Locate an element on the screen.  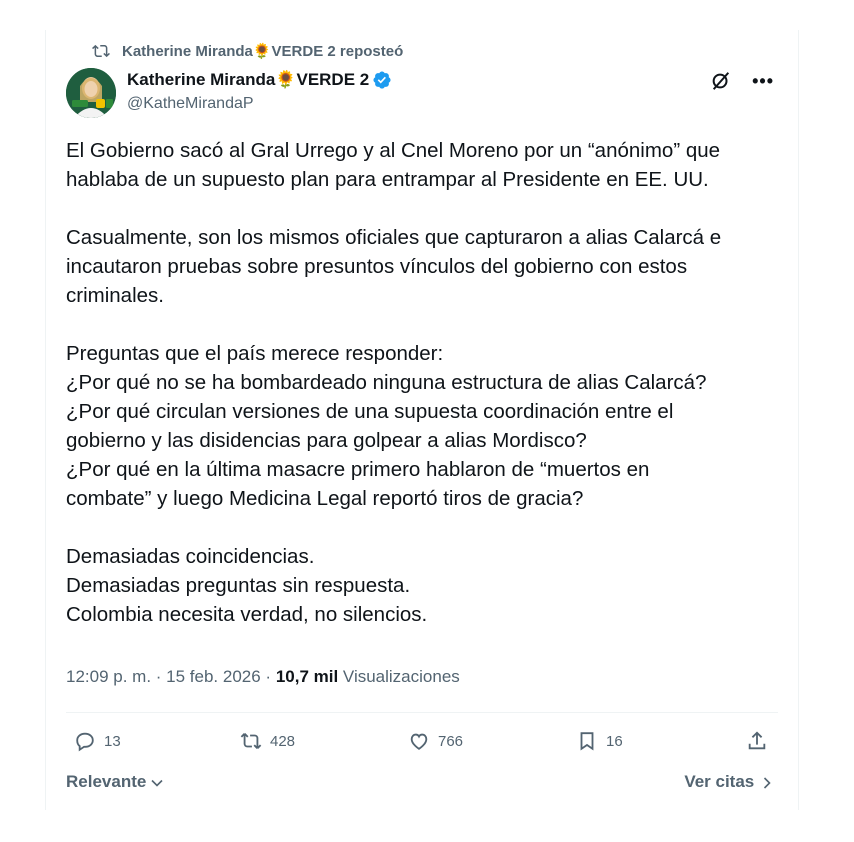
retweet-count: 428 is located at coordinates (283, 741).